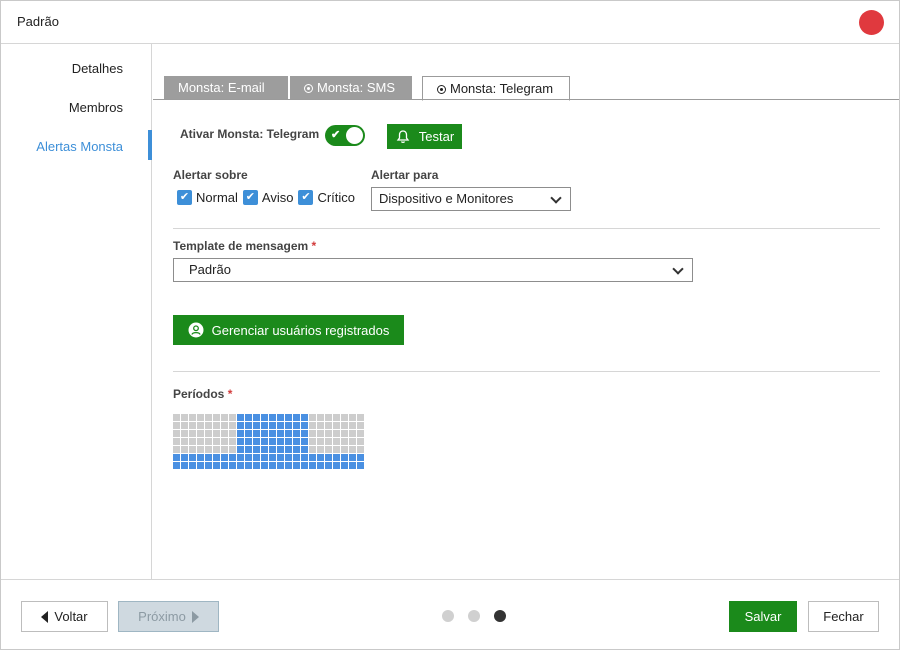 This screenshot has height=650, width=900. Describe the element at coordinates (97, 68) in the screenshot. I see `sidebar-item-detalhes: Detalhes` at that location.